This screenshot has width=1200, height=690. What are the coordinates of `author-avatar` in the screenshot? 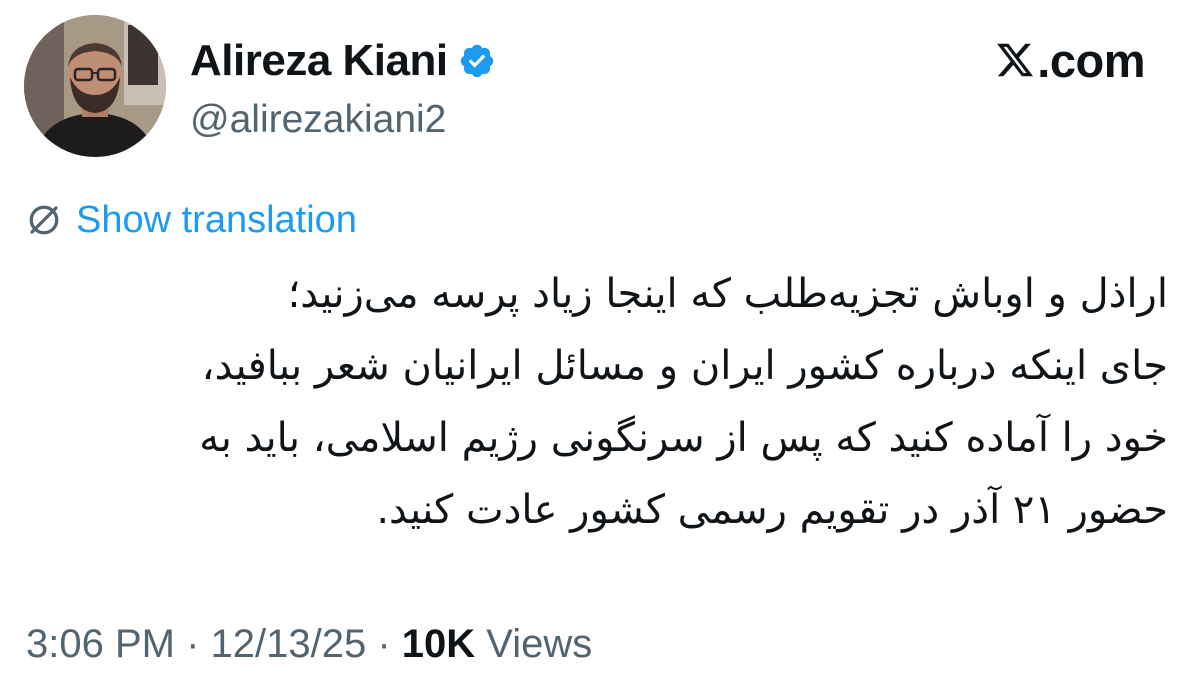 It's located at (95, 86).